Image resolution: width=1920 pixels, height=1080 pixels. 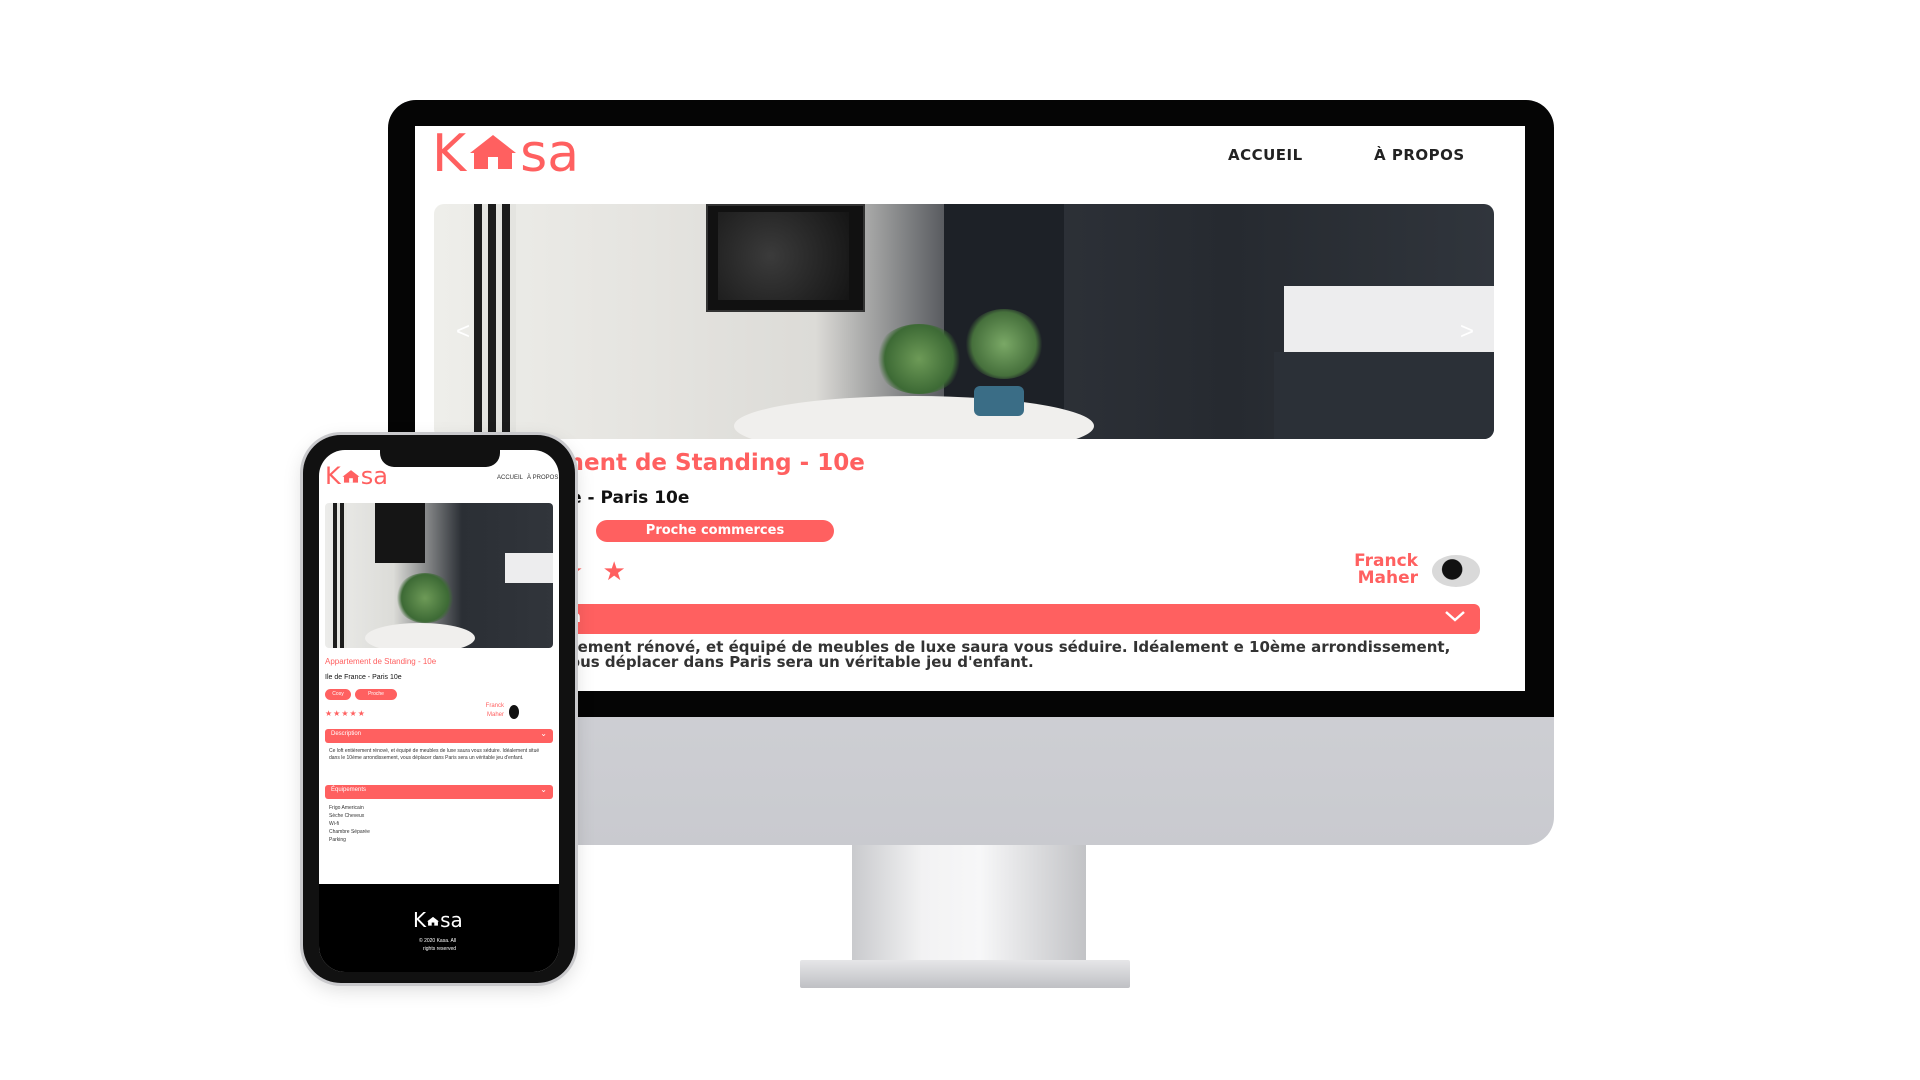 I want to click on mobile-copyright-line2: rights reserved, so click(x=440, y=949).